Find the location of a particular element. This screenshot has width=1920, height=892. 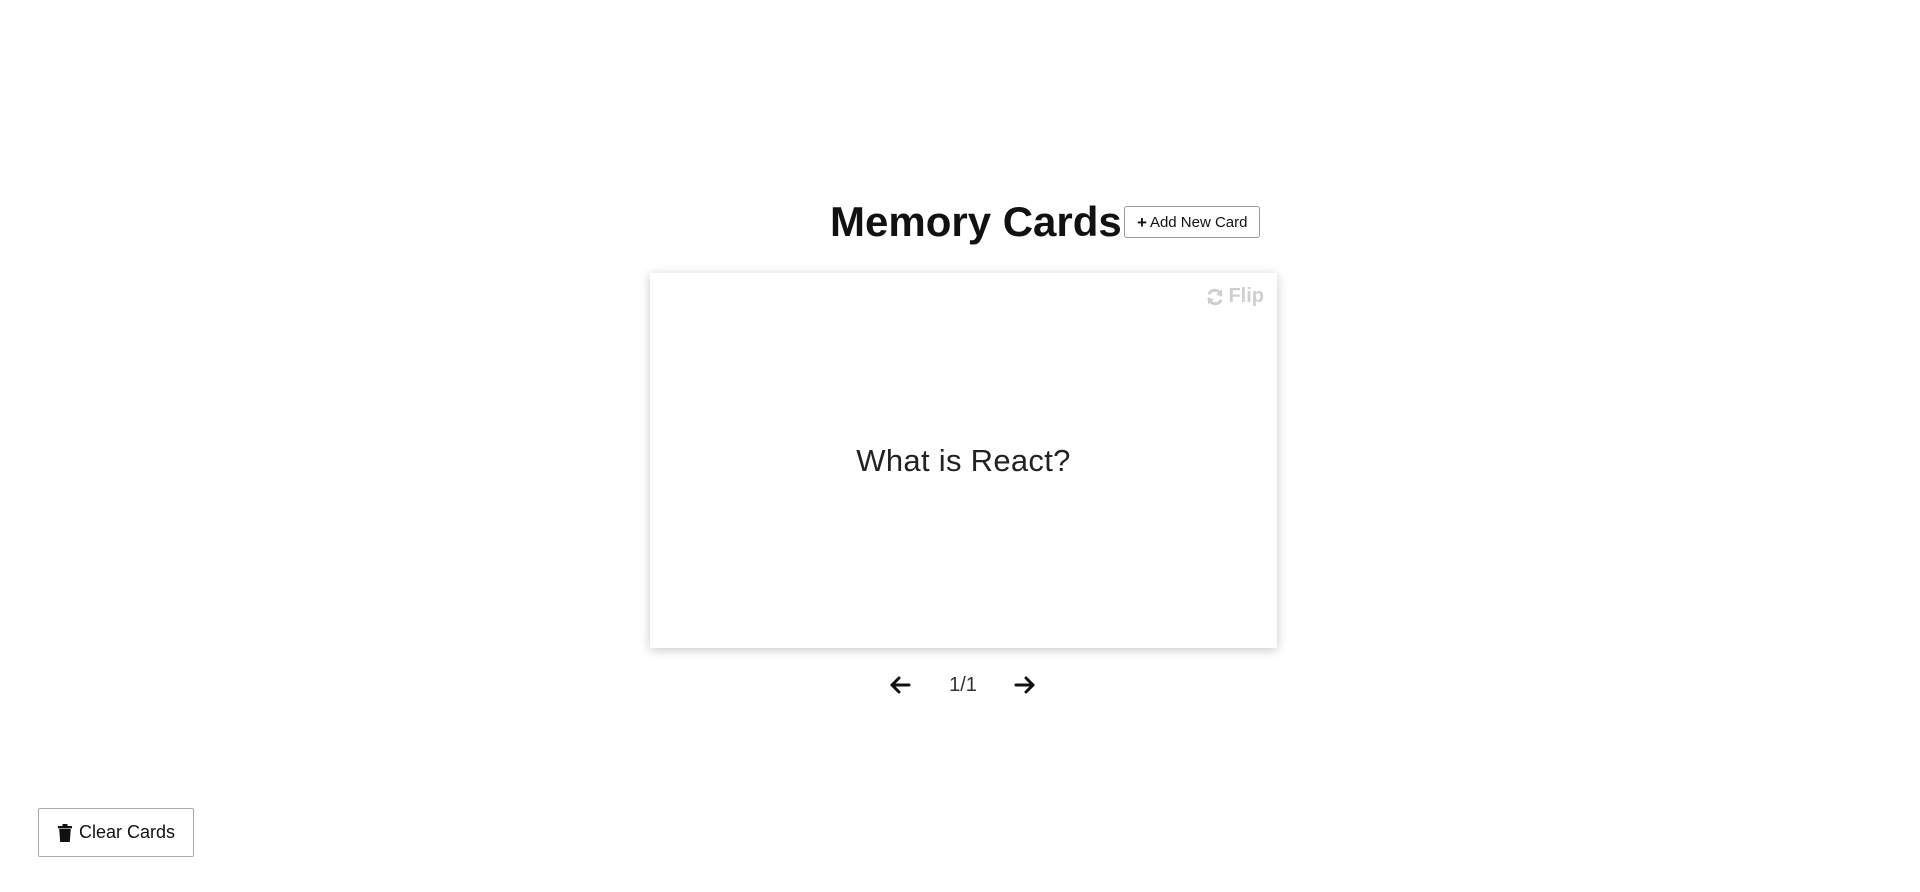

arrow-right-icon is located at coordinates (1025, 686).